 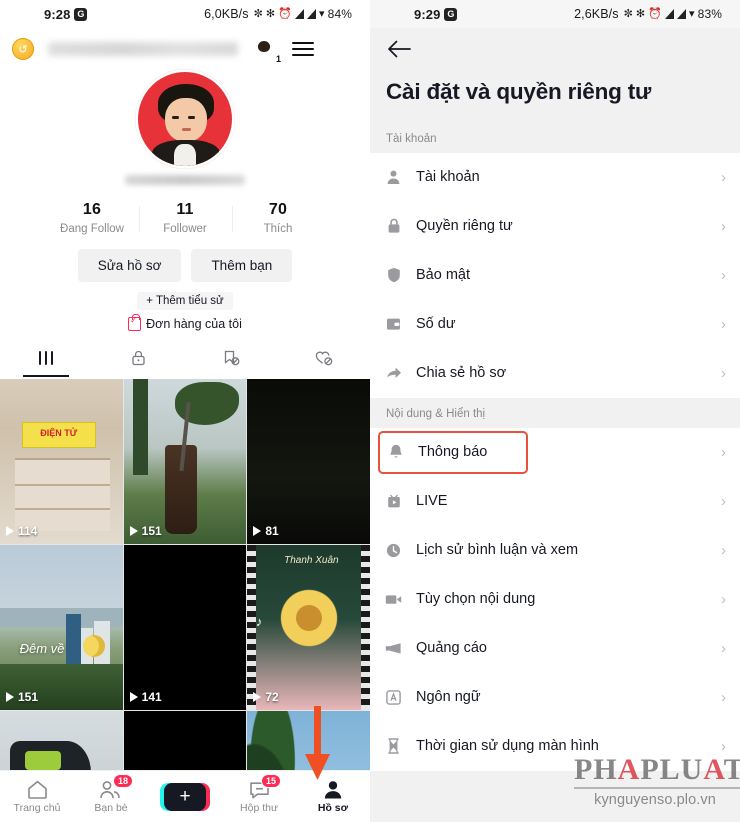 I want to click on add-friend-button: Thêm bạn, so click(x=242, y=265).